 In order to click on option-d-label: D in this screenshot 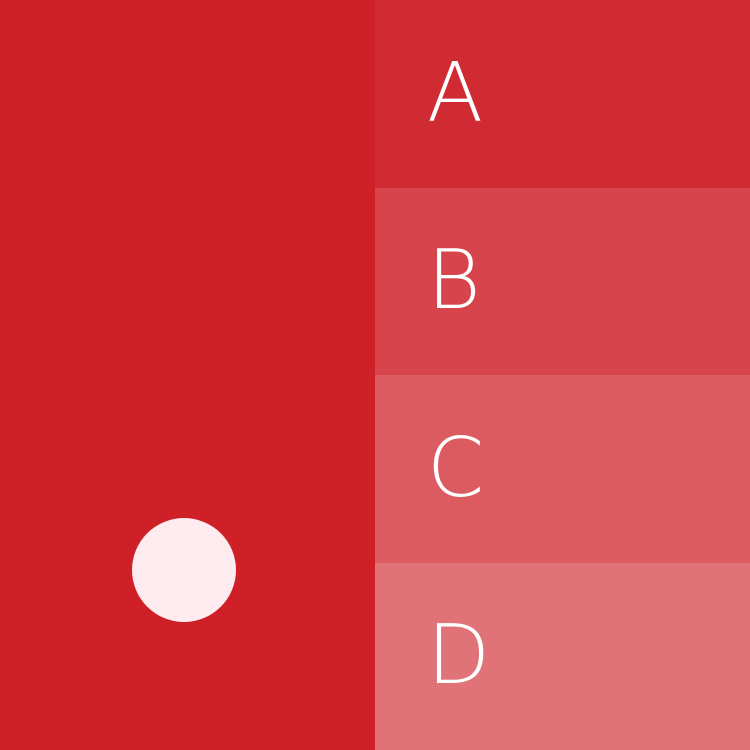, I will do `click(459, 656)`.